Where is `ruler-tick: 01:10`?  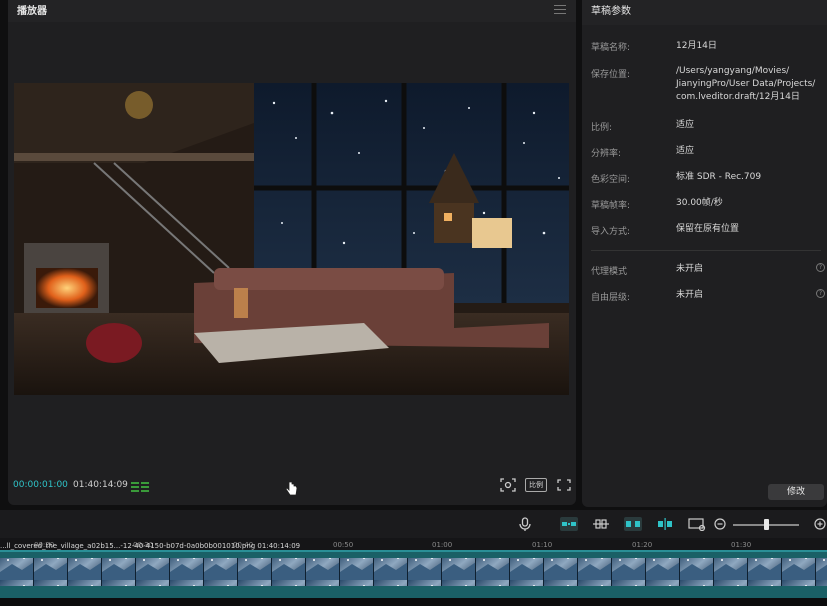 ruler-tick: 01:10 is located at coordinates (542, 545).